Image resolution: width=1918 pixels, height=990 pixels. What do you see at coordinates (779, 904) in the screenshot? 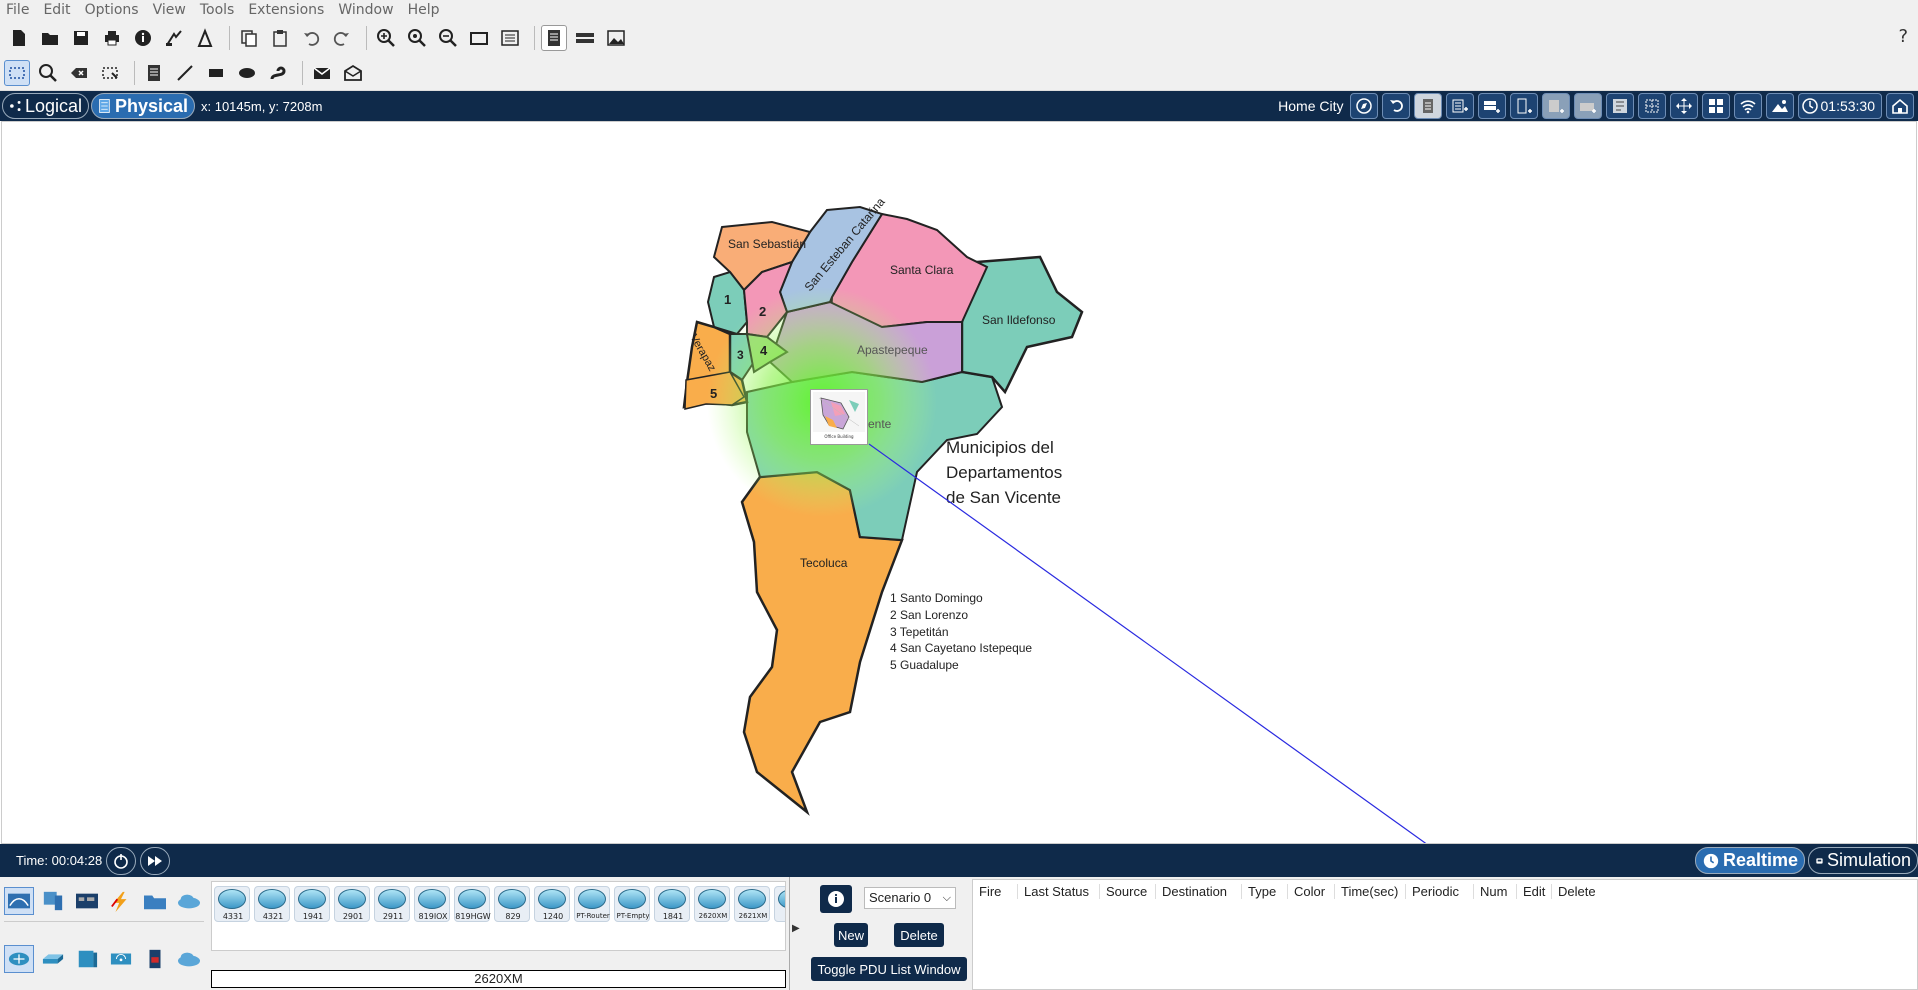
I see `device-partial: 2` at bounding box center [779, 904].